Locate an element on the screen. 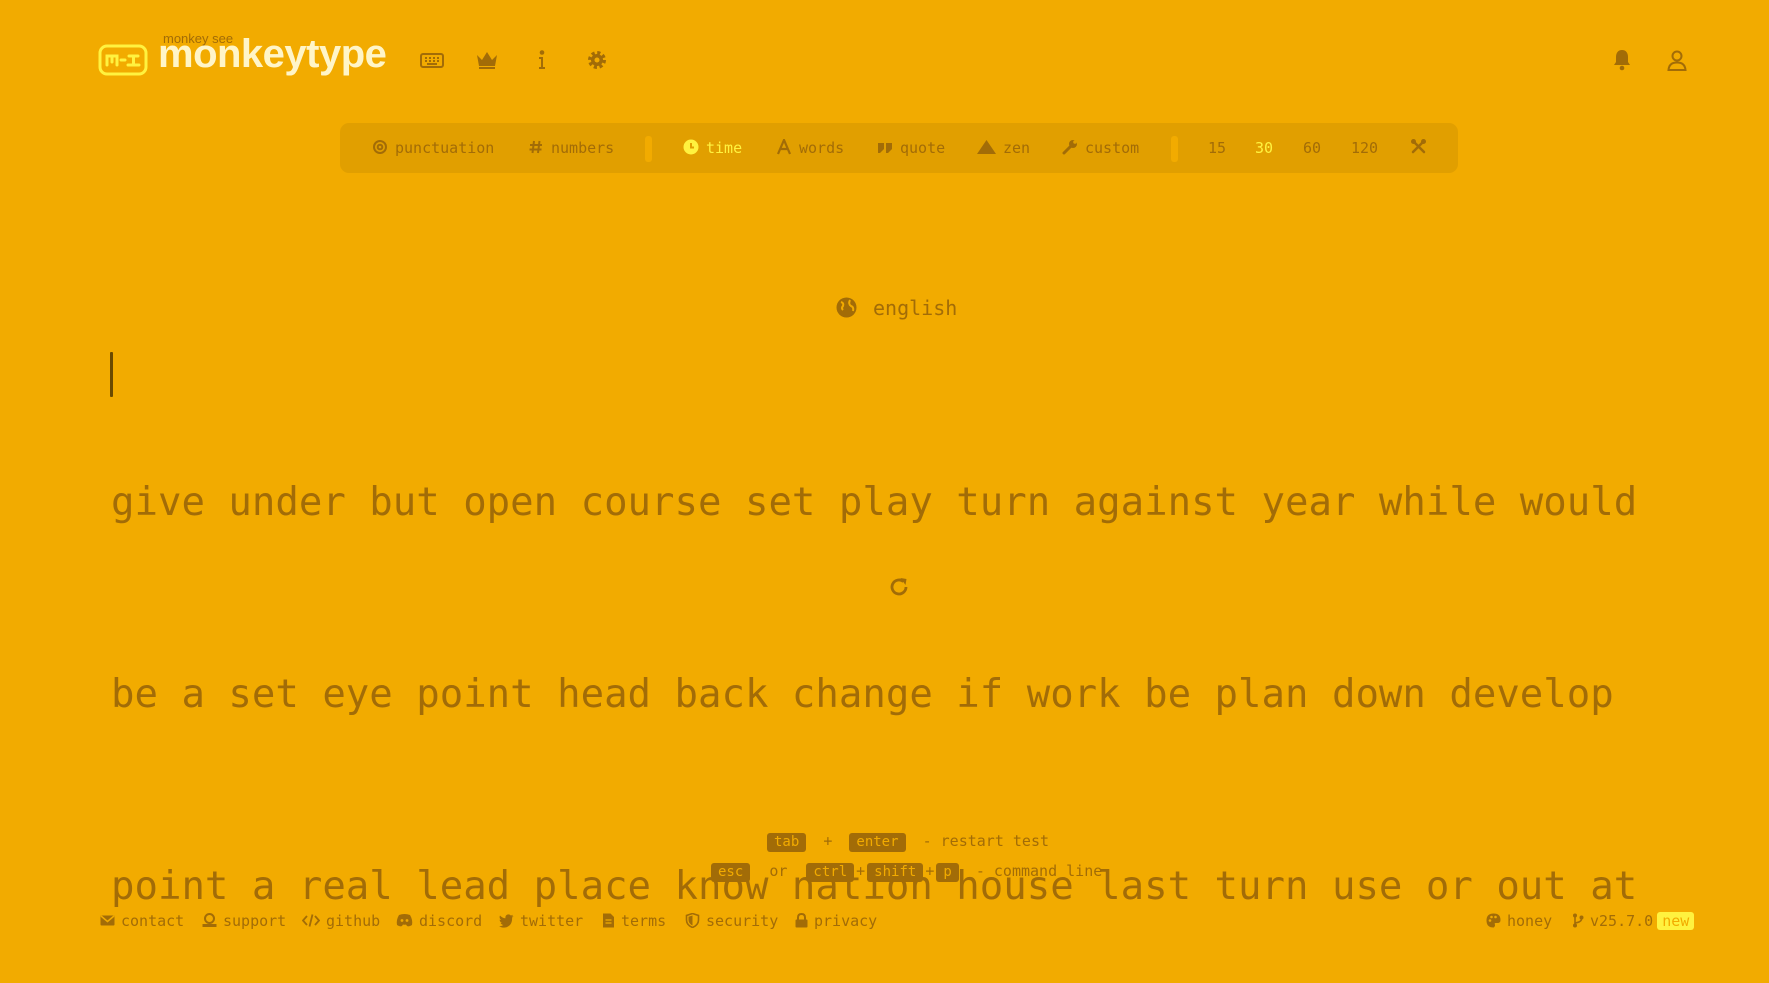 This screenshot has width=1769, height=983. bell-icon is located at coordinates (1622, 60).